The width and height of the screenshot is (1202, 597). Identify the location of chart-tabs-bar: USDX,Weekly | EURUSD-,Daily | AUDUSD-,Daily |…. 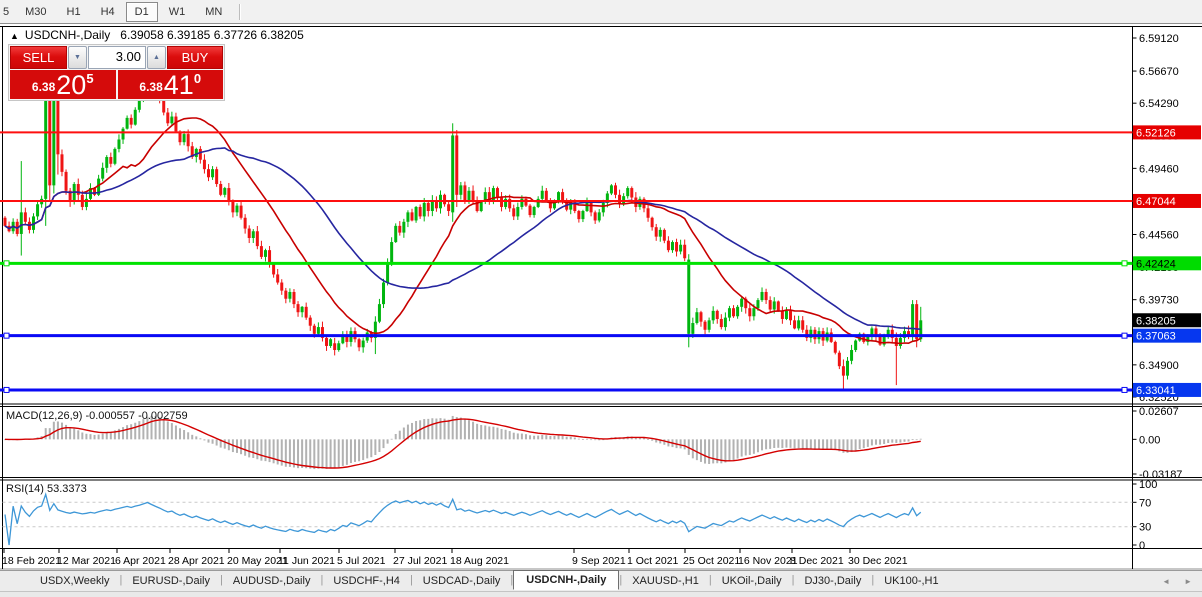
(601, 580).